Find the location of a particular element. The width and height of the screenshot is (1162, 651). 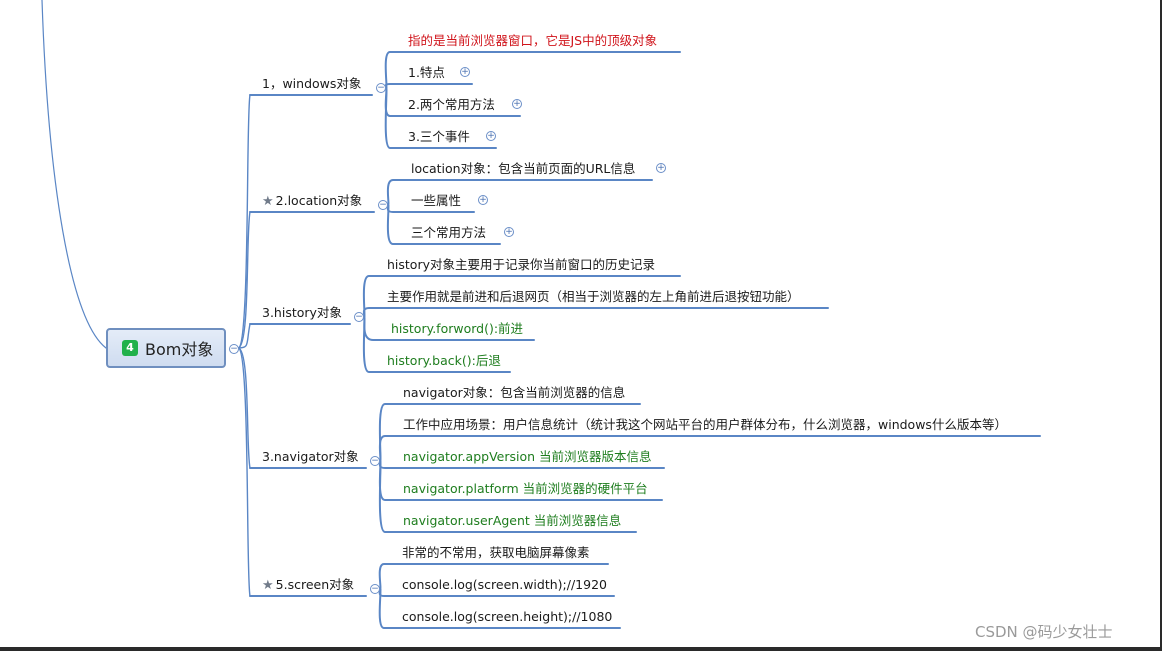

child-node-label: navigator对象：包含当前浏览器的信息 is located at coordinates (514, 393).